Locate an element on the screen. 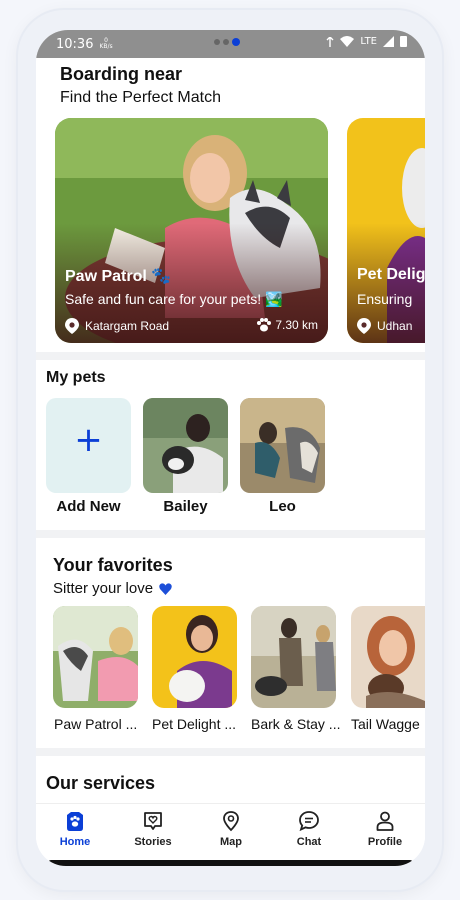  pet-name: Leo is located at coordinates (282, 506).